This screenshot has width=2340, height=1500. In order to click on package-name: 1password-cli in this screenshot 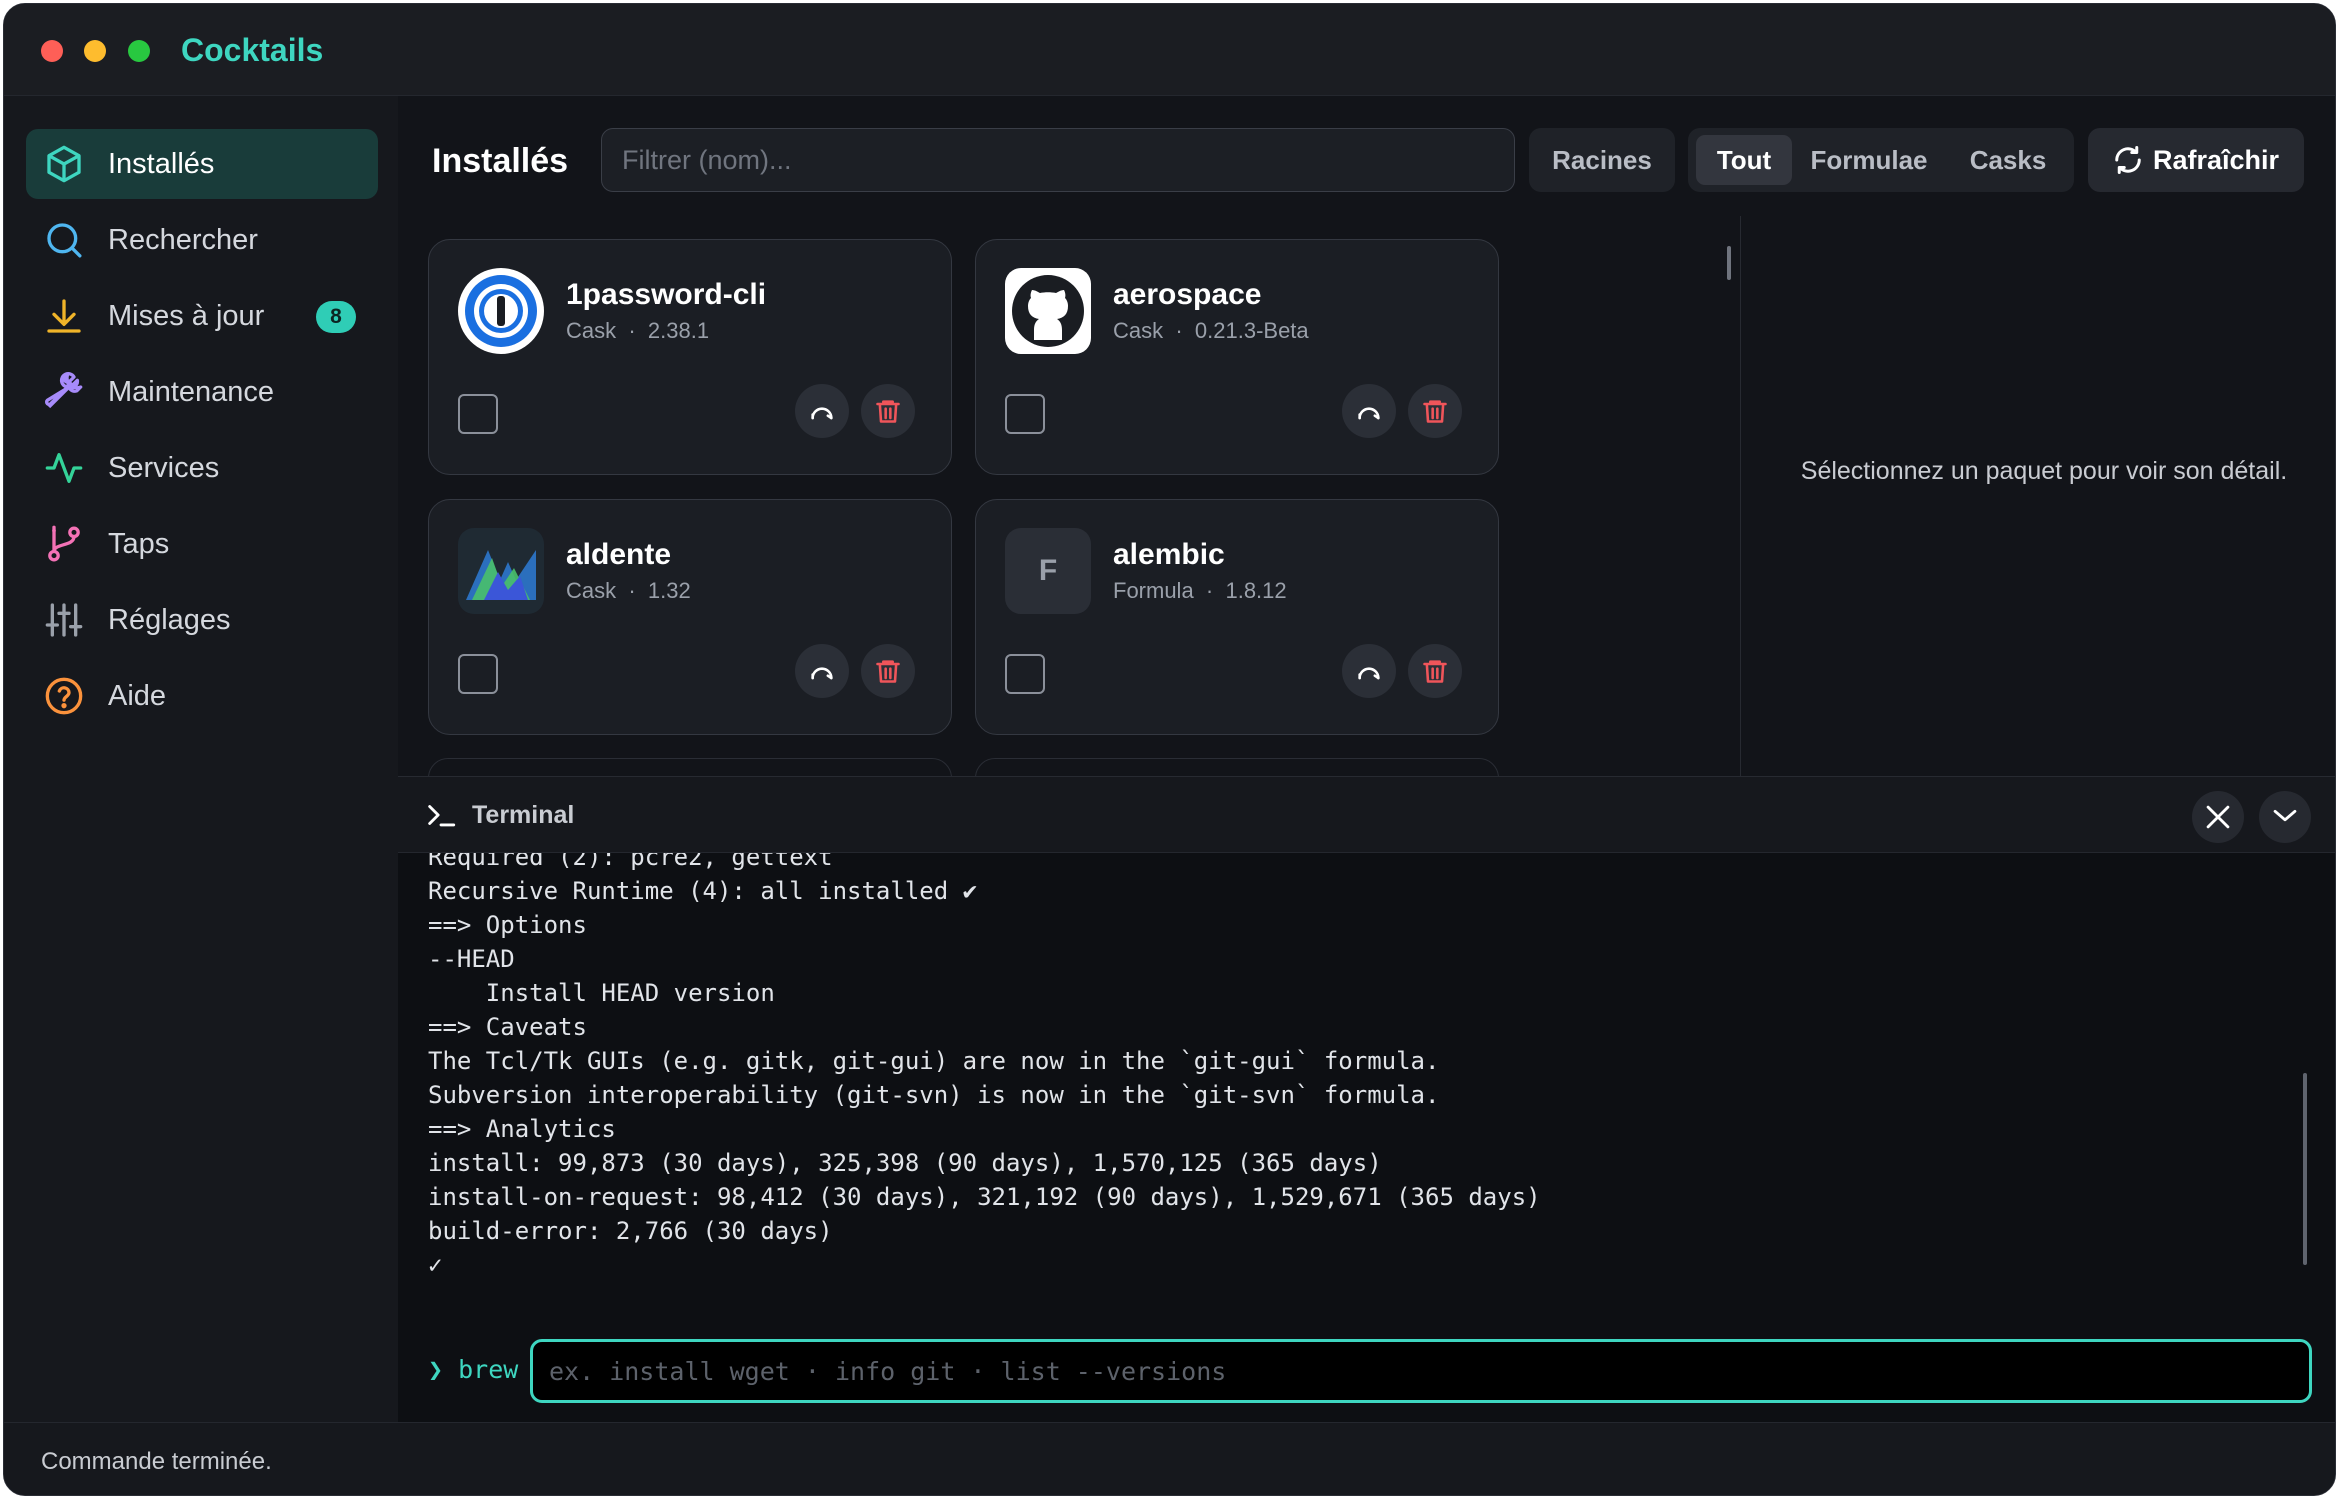, I will do `click(666, 294)`.